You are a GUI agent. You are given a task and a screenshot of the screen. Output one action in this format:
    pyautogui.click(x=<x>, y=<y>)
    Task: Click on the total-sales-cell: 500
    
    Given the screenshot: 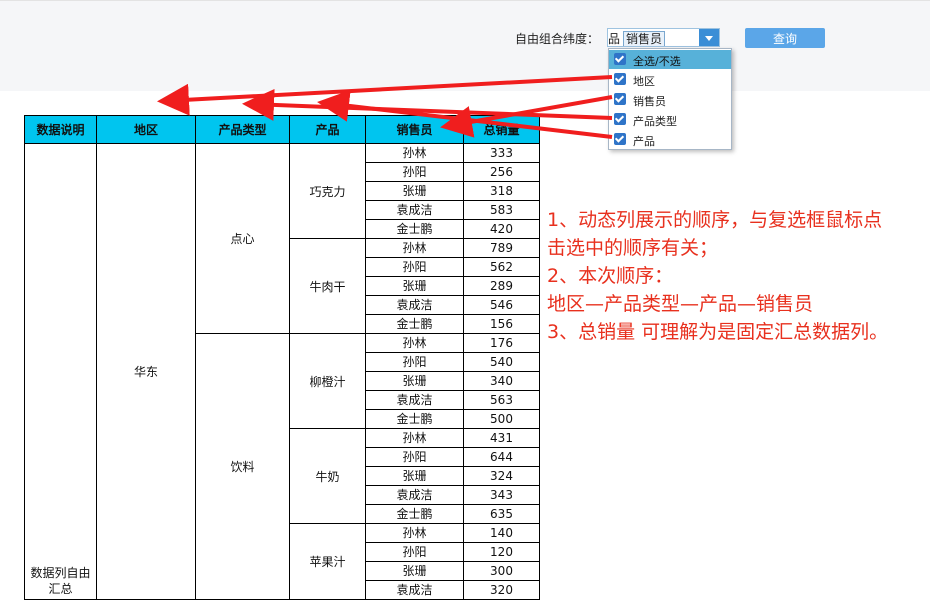 What is the action you would take?
    pyautogui.click(x=501, y=419)
    